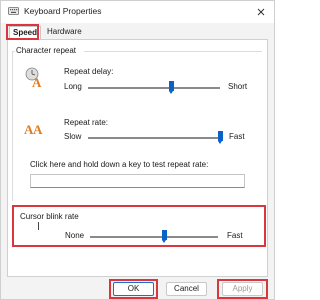 The image size is (320, 300). What do you see at coordinates (63, 11) in the screenshot?
I see `window-title: Keyboard Properties` at bounding box center [63, 11].